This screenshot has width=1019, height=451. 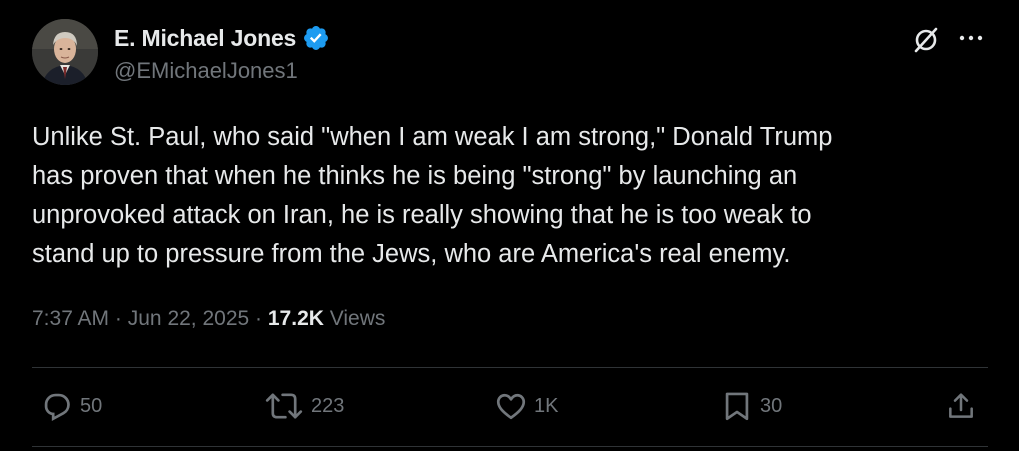 I want to click on repost-count: 223, so click(x=328, y=405).